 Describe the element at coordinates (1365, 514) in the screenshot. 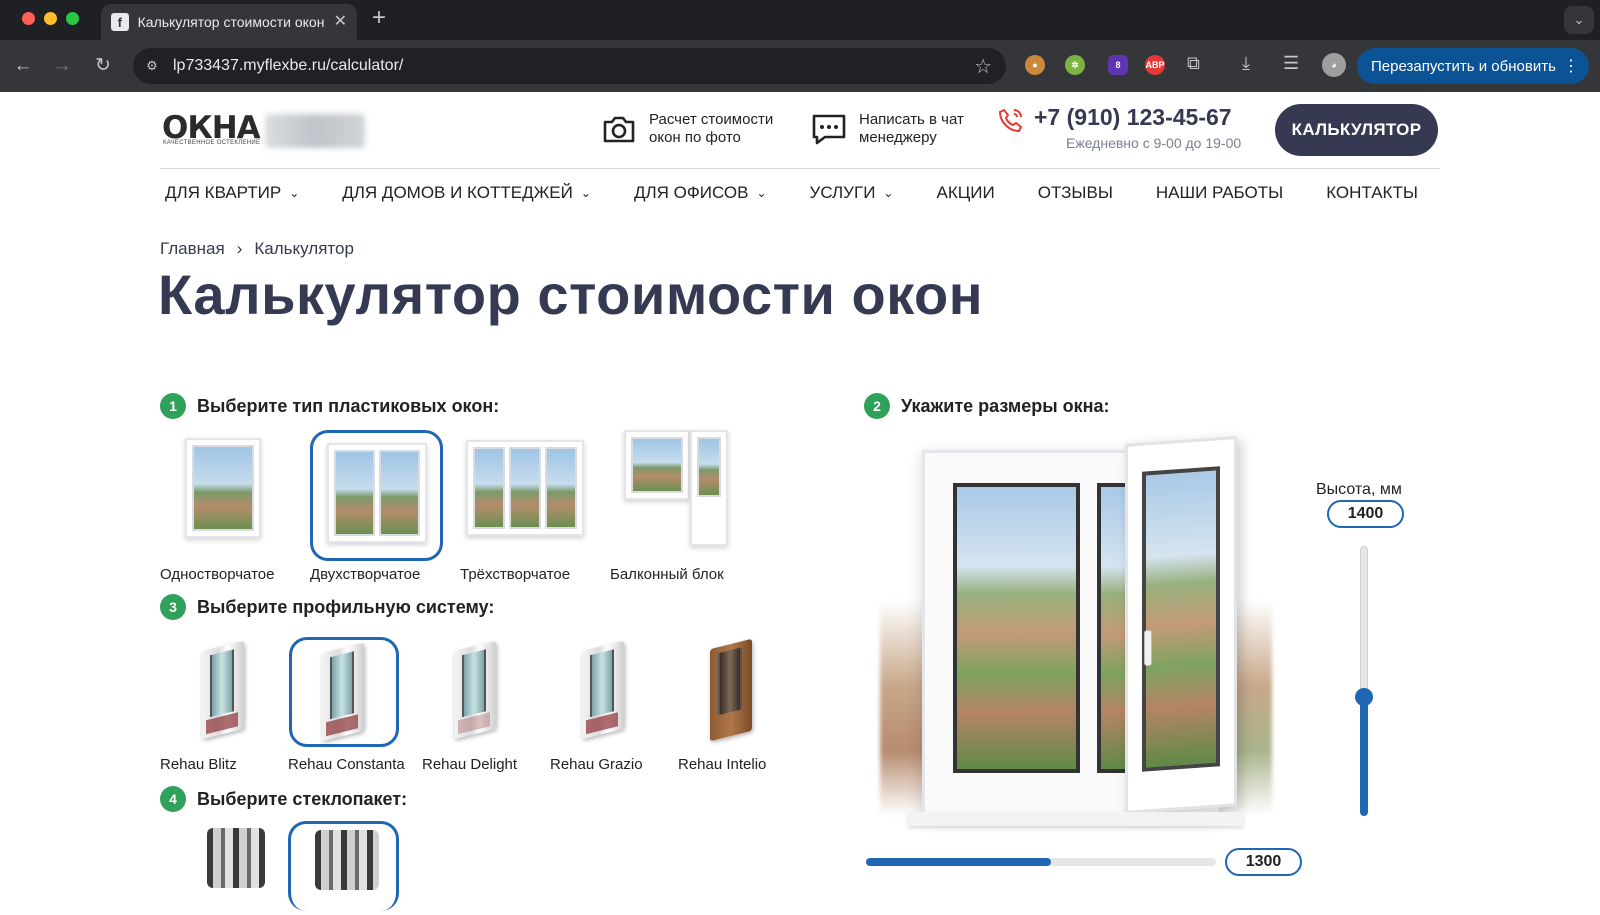

I see `height-input: 1400` at that location.